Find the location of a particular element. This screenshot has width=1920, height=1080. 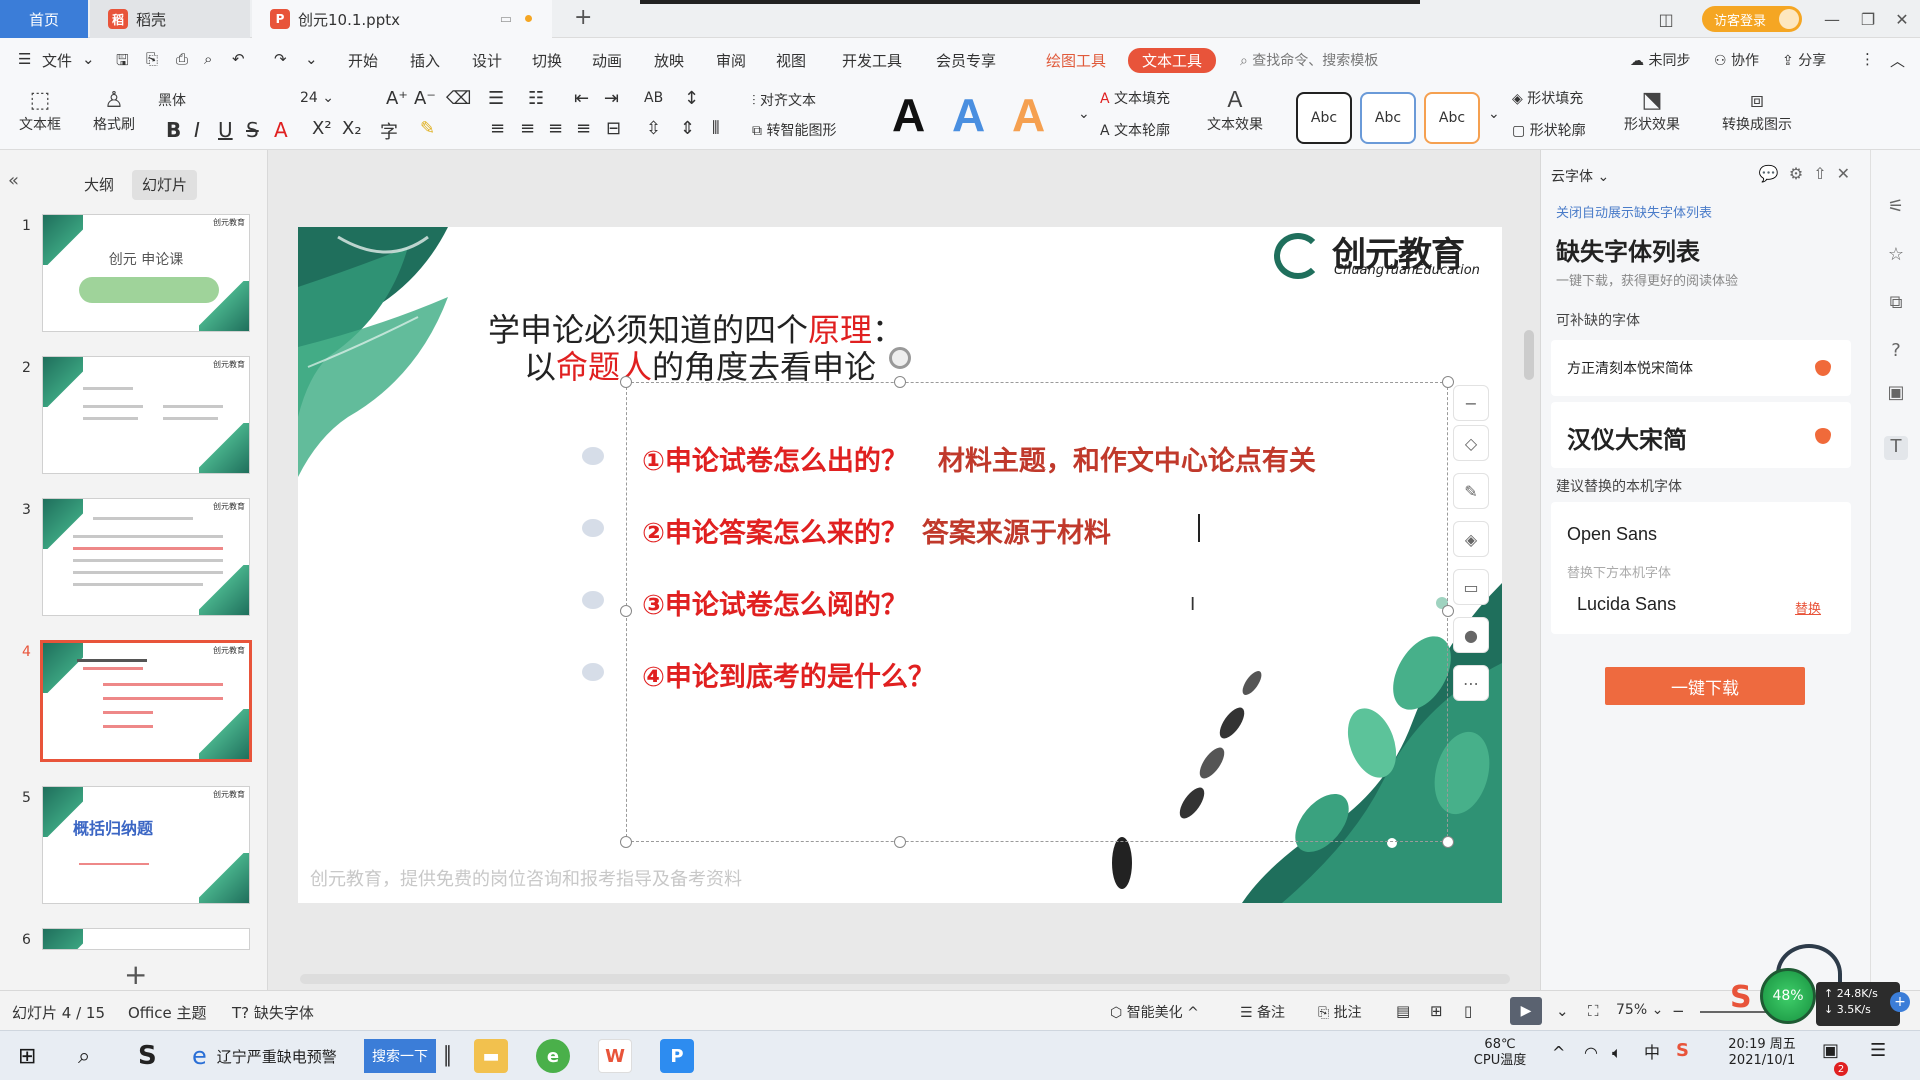

add-icon: + is located at coordinates (1900, 1002).